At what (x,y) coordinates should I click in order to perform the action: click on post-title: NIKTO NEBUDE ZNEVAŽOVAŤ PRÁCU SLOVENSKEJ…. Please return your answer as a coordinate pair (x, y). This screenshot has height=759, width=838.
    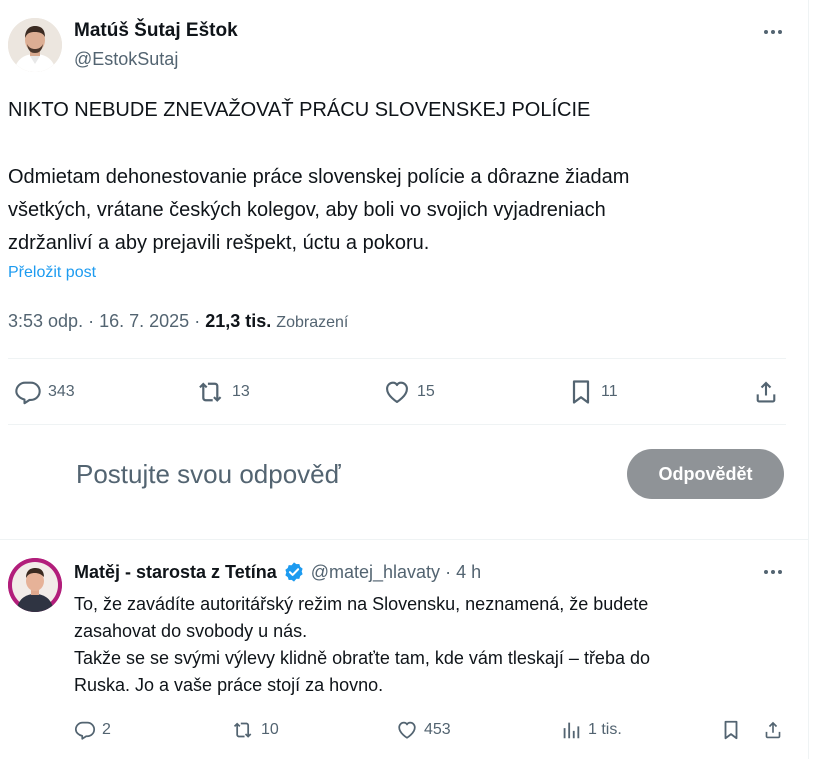
    Looking at the image, I should click on (299, 110).